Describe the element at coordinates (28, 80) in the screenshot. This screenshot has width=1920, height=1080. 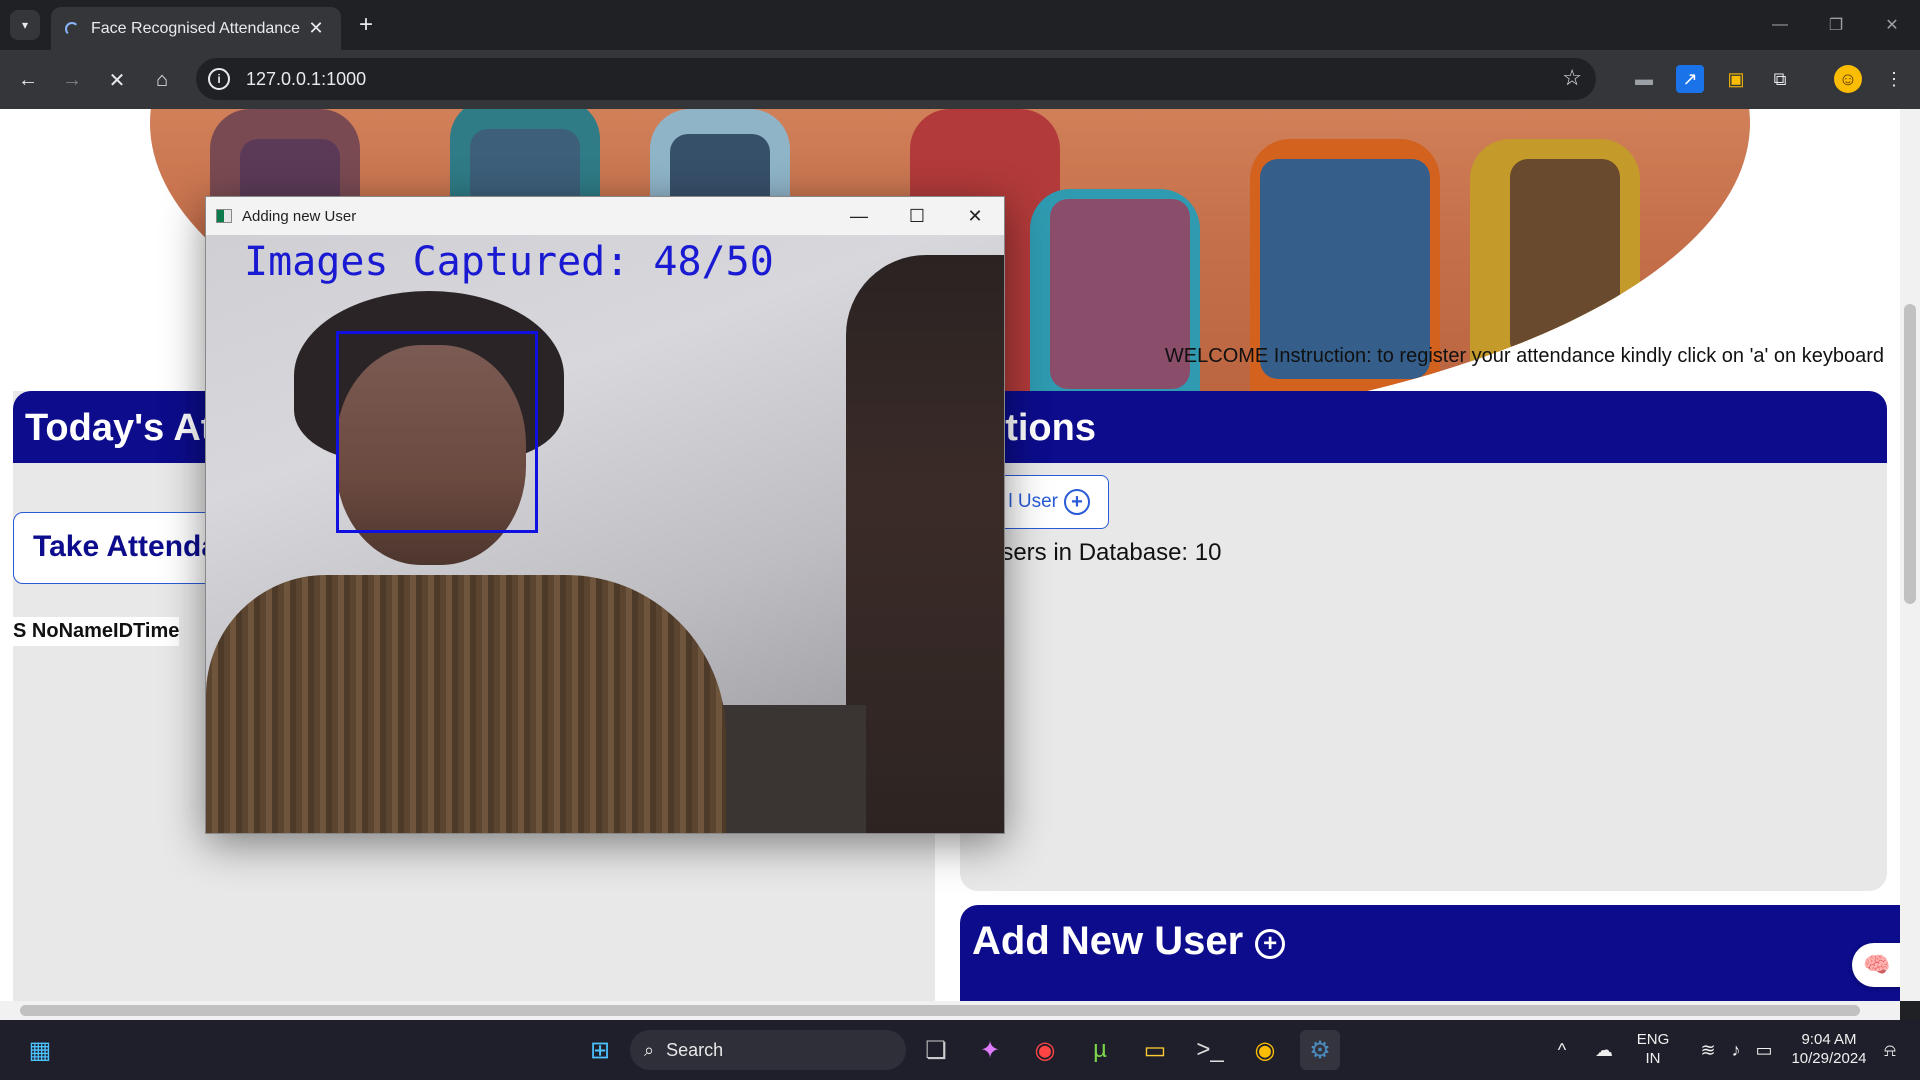
I see `back-button: ←` at that location.